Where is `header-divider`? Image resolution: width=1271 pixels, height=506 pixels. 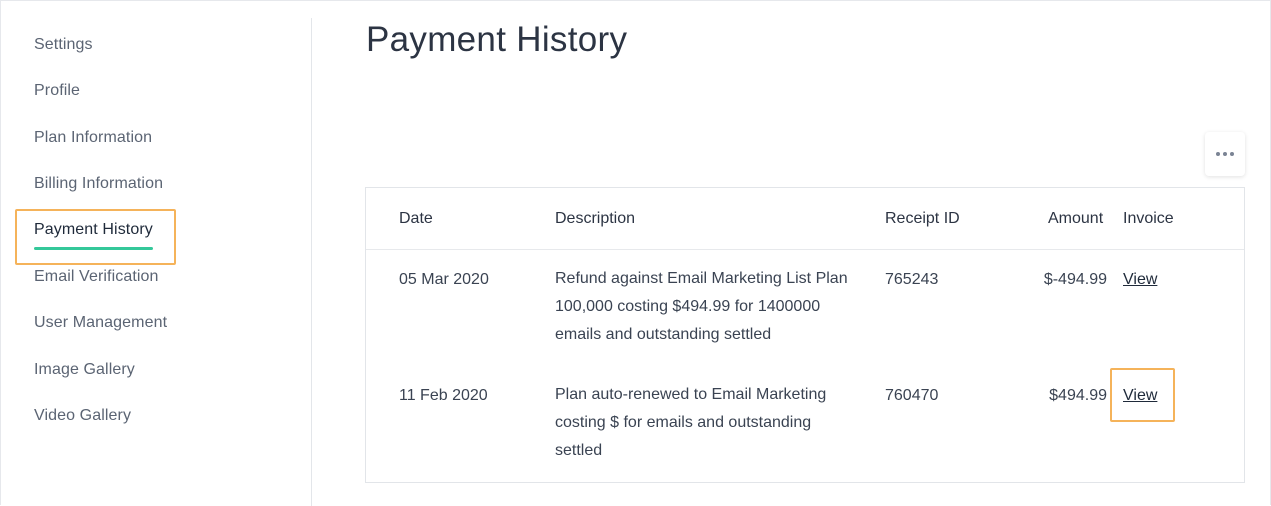
header-divider is located at coordinates (805, 249).